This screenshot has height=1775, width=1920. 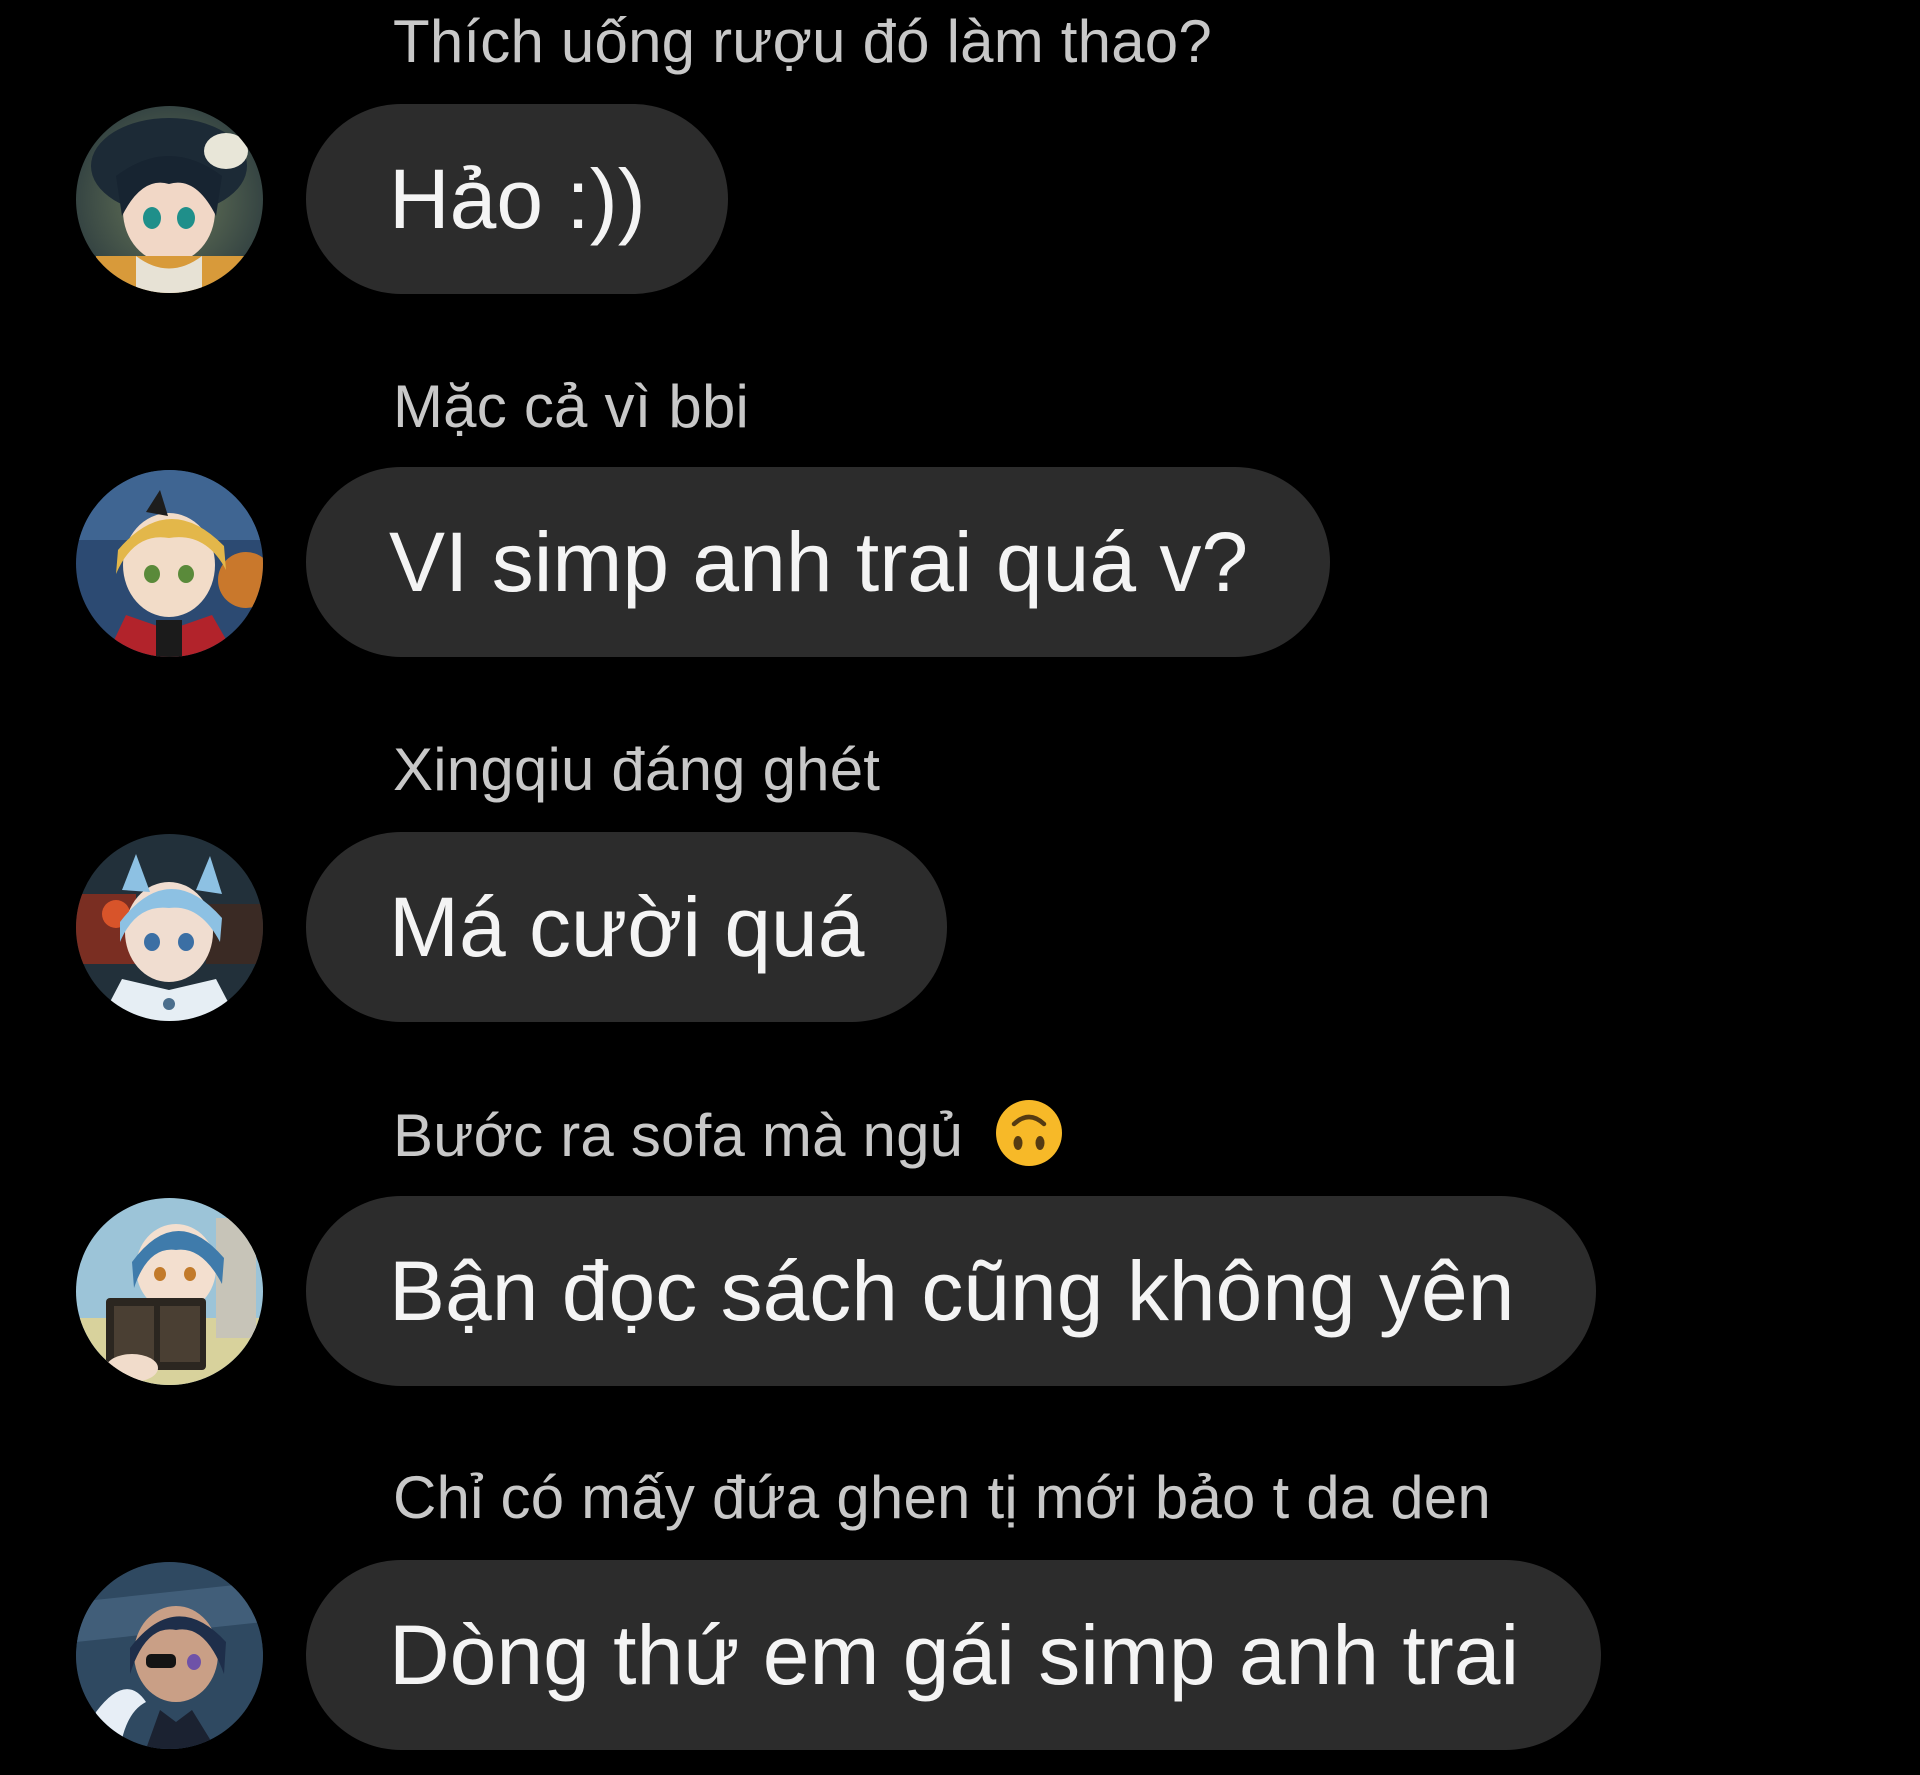 What do you see at coordinates (942, 1497) in the screenshot?
I see `status-text: Chỉ có mấy đứa ghen tị mới bảo t da den` at bounding box center [942, 1497].